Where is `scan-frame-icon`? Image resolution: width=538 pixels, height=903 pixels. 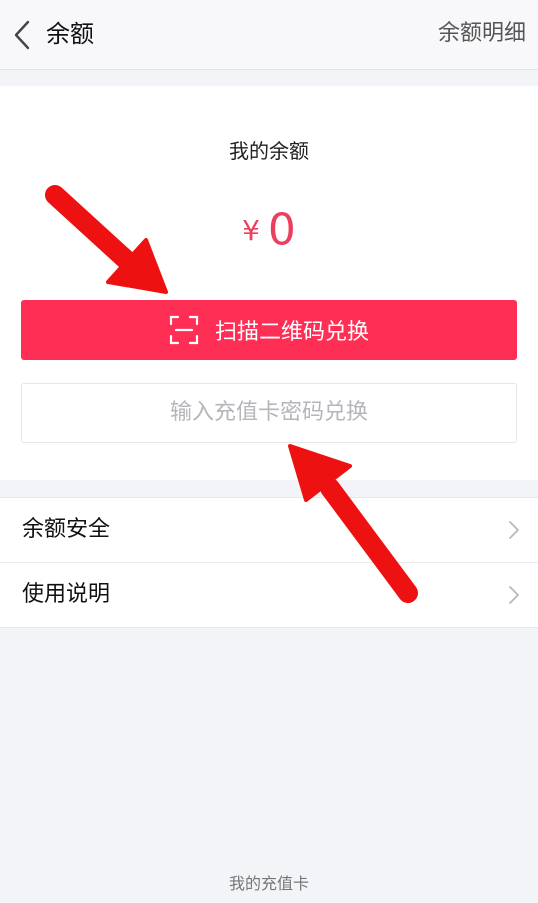 scan-frame-icon is located at coordinates (184, 330).